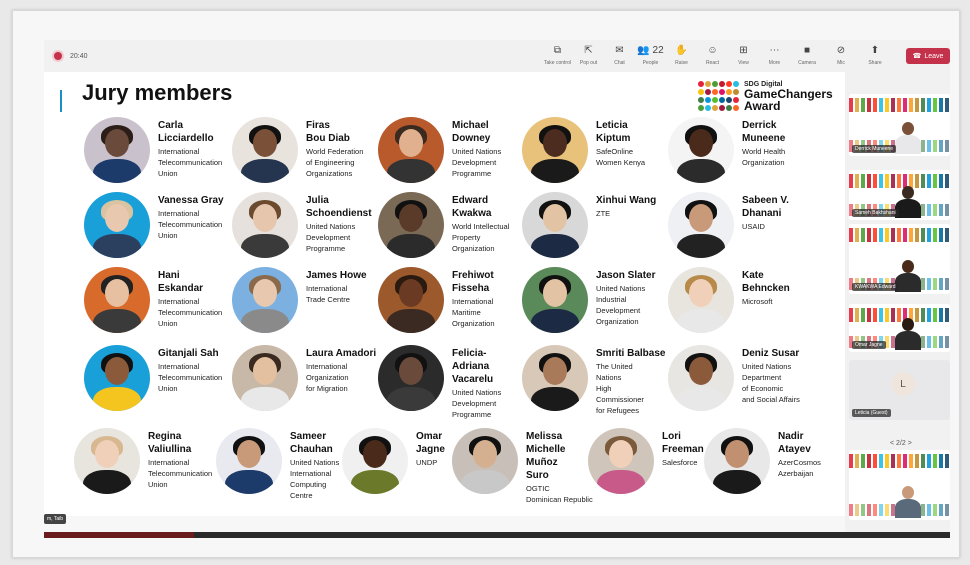  Describe the element at coordinates (917, 56) in the screenshot. I see `phone-hangup-icon: ☎` at that location.